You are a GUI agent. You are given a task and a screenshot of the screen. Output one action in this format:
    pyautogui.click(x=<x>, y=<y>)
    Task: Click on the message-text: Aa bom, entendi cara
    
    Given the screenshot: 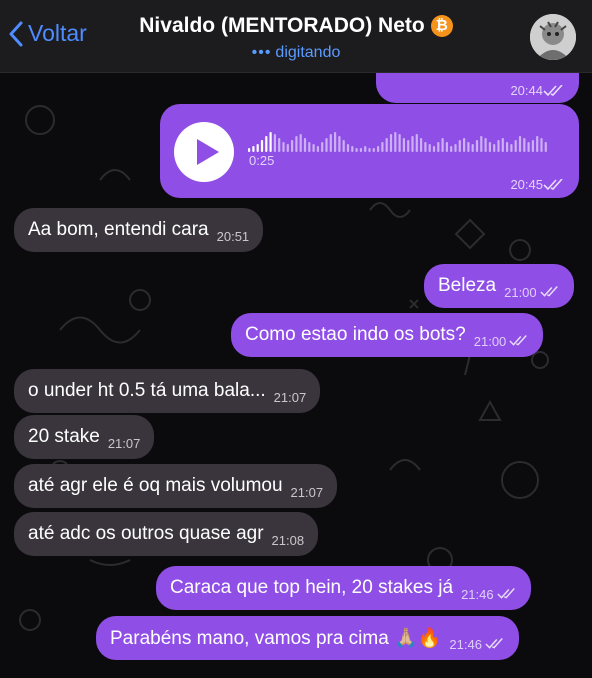 What is the action you would take?
    pyautogui.click(x=118, y=229)
    